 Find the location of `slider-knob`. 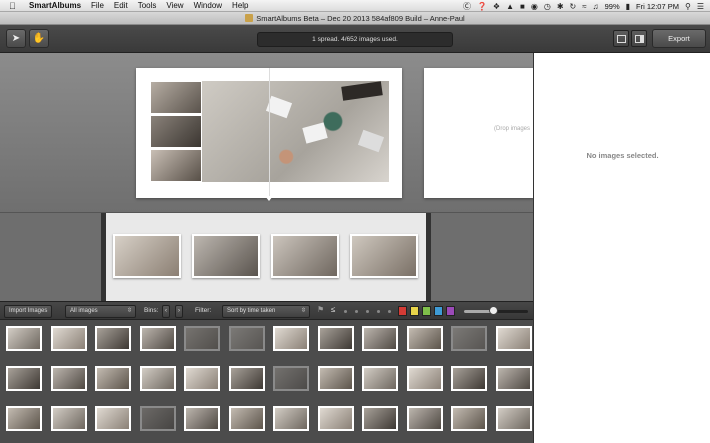

slider-knob is located at coordinates (493, 310).